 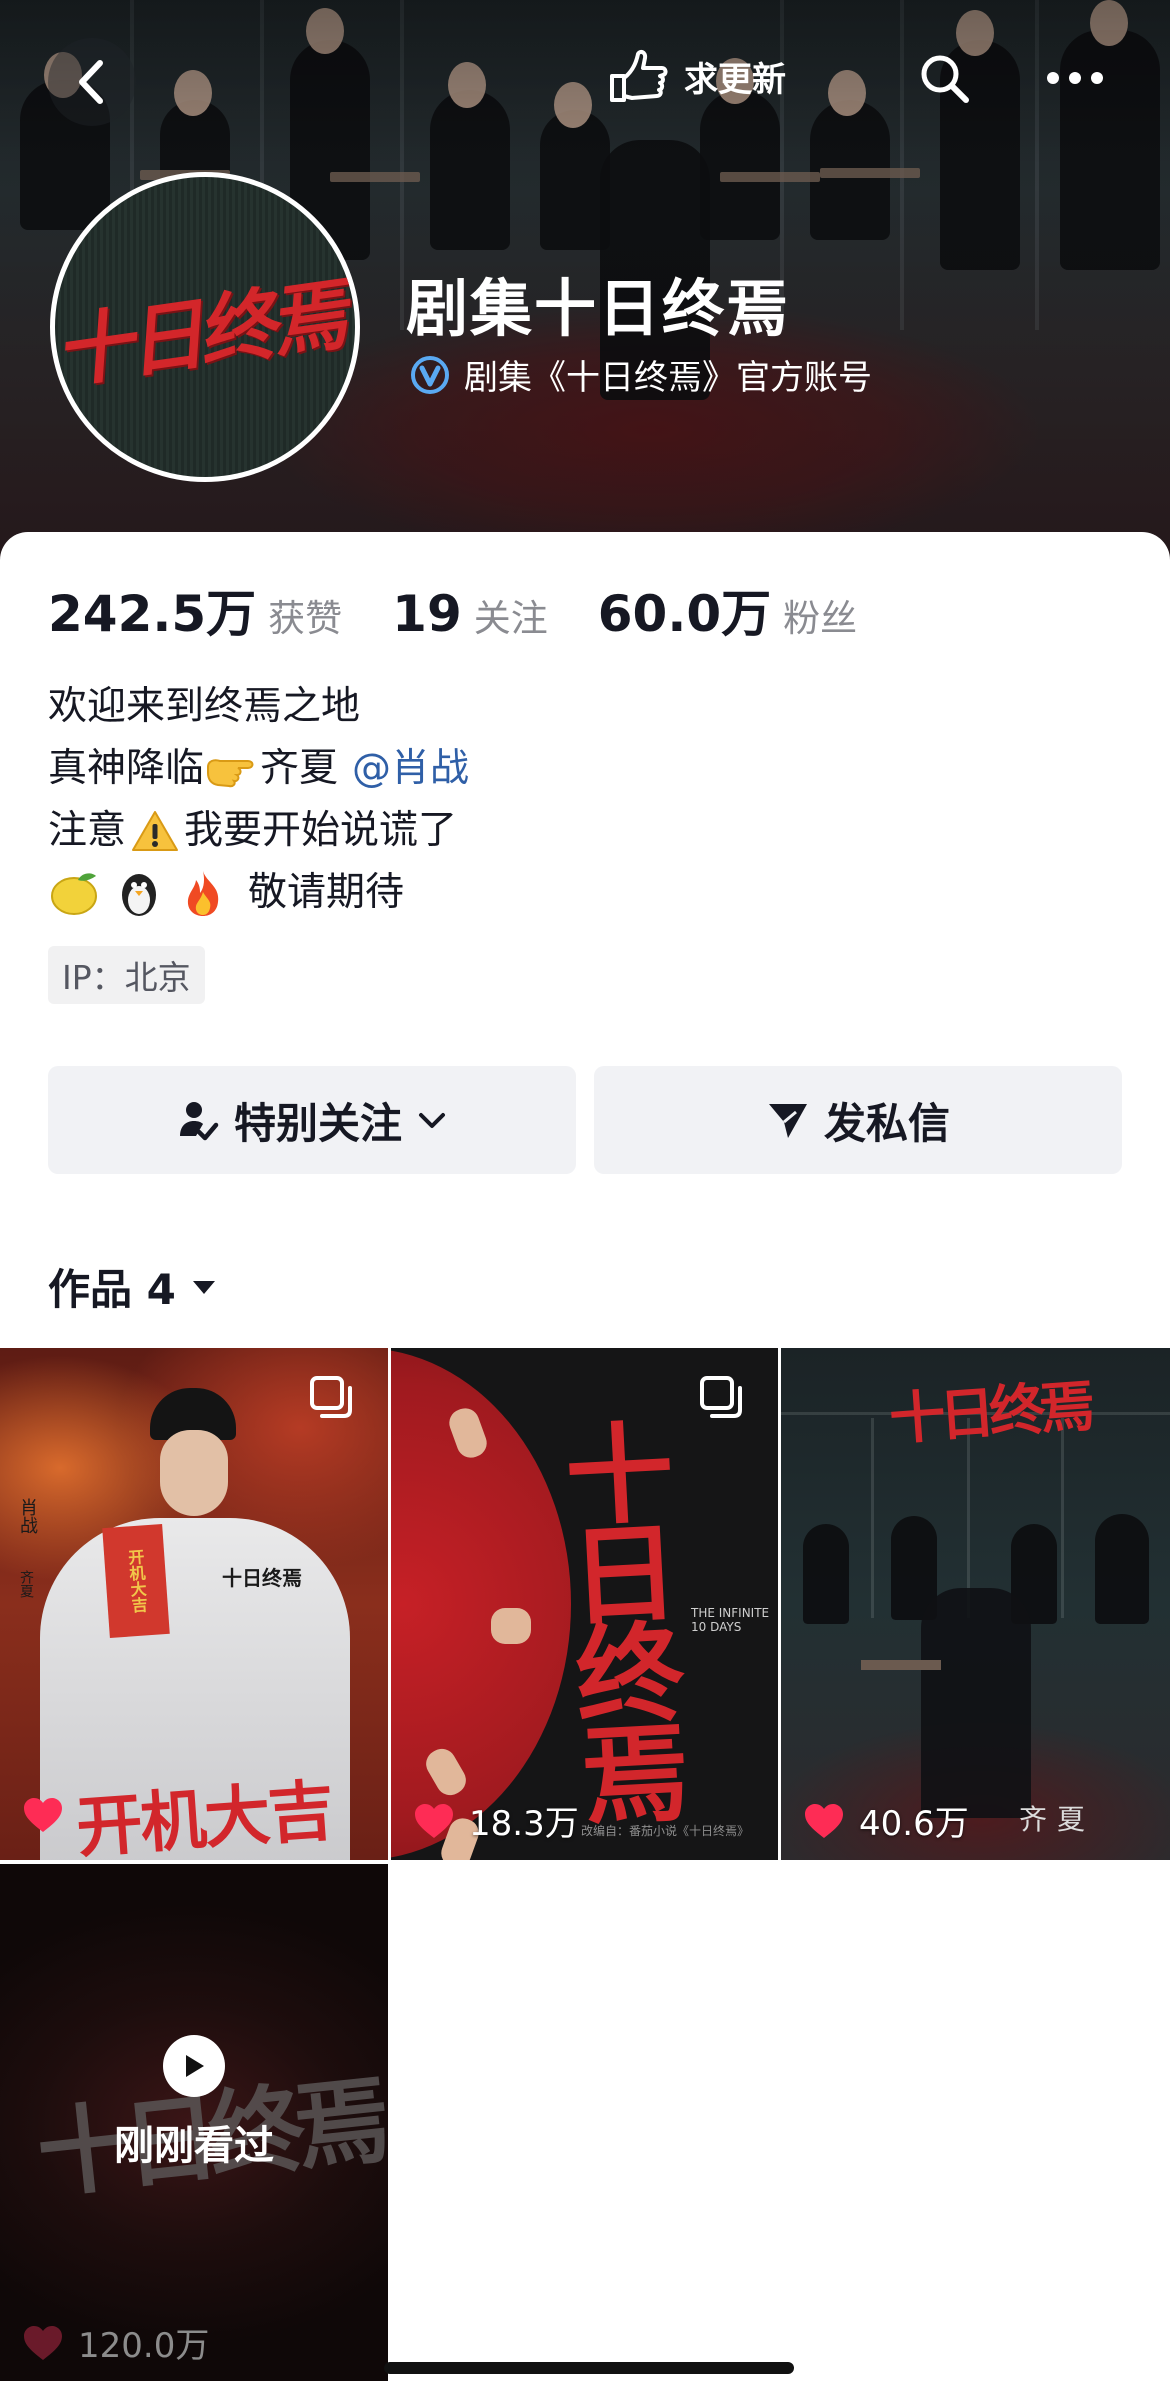 I want to click on bio-line: 欢迎来到终焉之地, so click(x=258, y=707).